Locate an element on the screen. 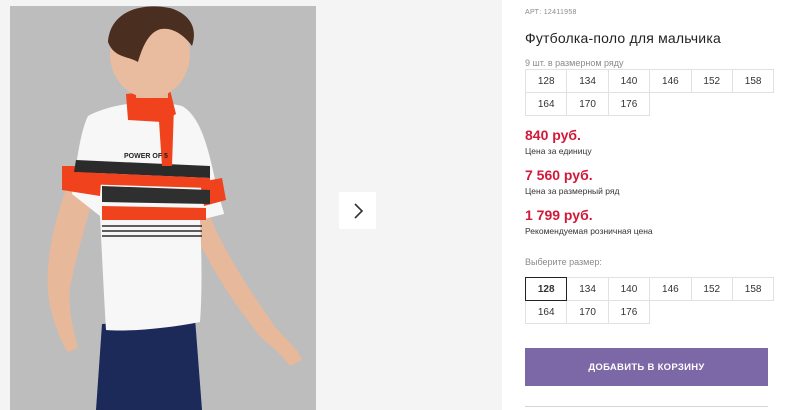 The width and height of the screenshot is (800, 410). chevron-right-icon is located at coordinates (358, 210).